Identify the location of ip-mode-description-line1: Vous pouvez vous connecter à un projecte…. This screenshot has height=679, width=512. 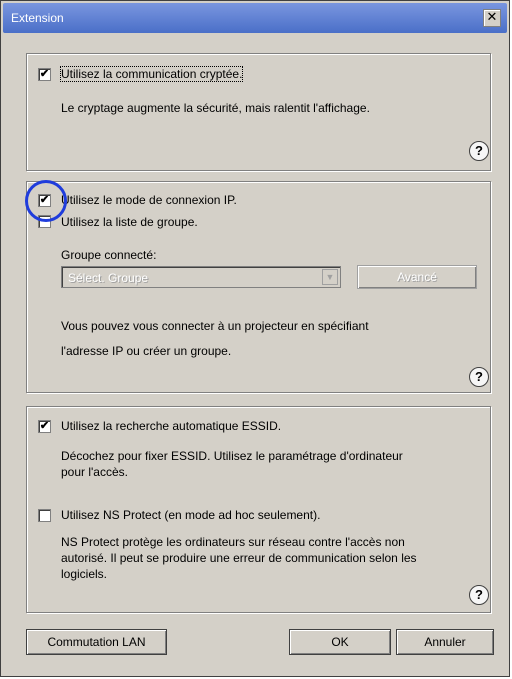
(215, 326).